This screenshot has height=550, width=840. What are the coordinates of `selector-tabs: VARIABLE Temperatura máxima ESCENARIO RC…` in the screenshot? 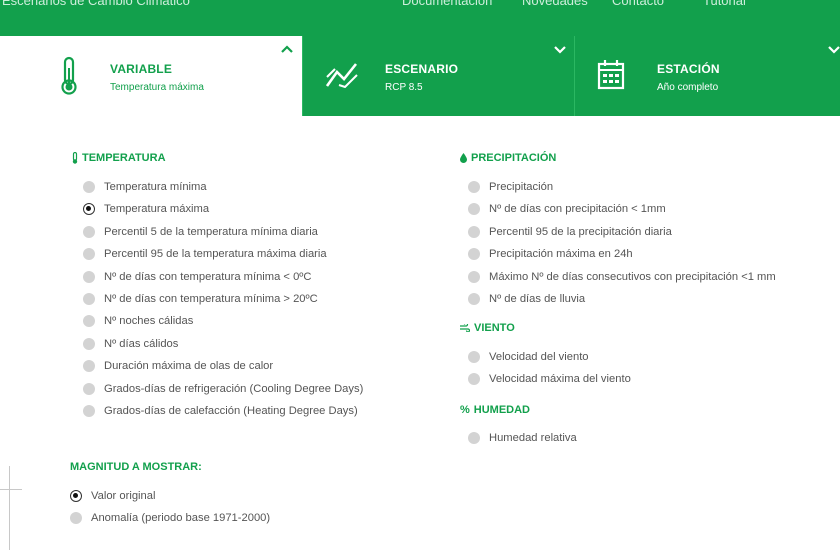 It's located at (435, 76).